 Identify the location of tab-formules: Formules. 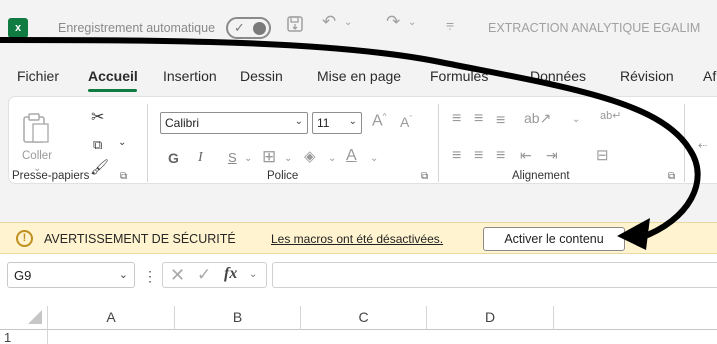
(459, 76).